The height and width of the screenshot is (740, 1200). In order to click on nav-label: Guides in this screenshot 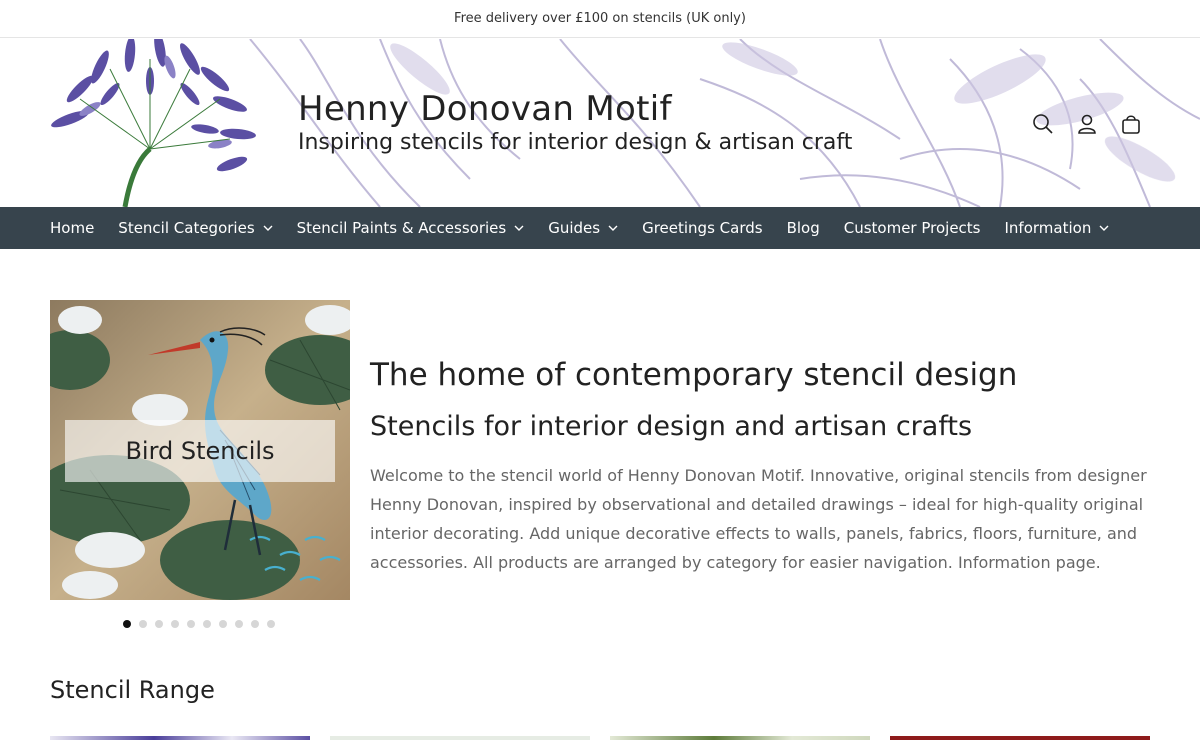, I will do `click(574, 228)`.